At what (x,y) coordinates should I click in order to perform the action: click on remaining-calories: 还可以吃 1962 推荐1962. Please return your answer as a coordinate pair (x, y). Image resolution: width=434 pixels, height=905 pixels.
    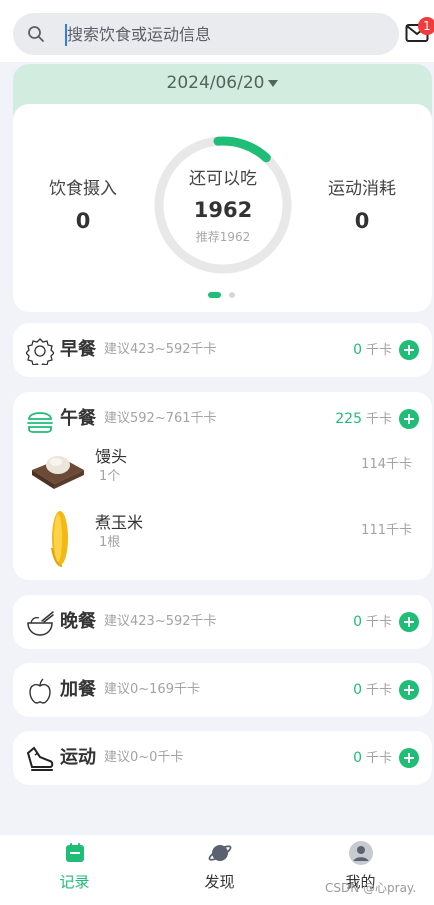
    Looking at the image, I should click on (223, 190).